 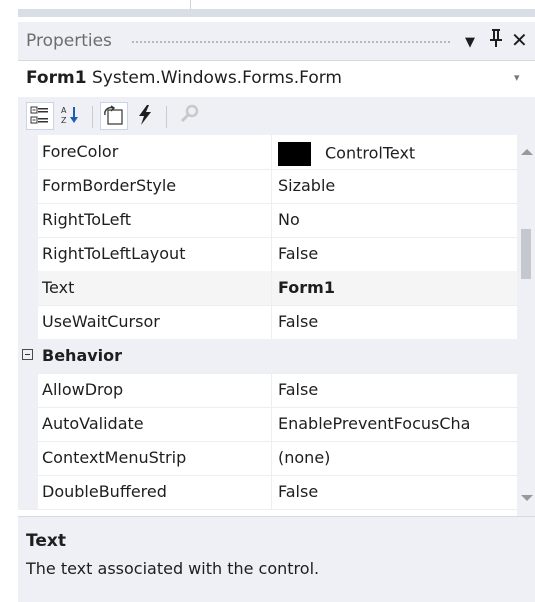 I want to click on close-icon: ✕, so click(x=519, y=40).